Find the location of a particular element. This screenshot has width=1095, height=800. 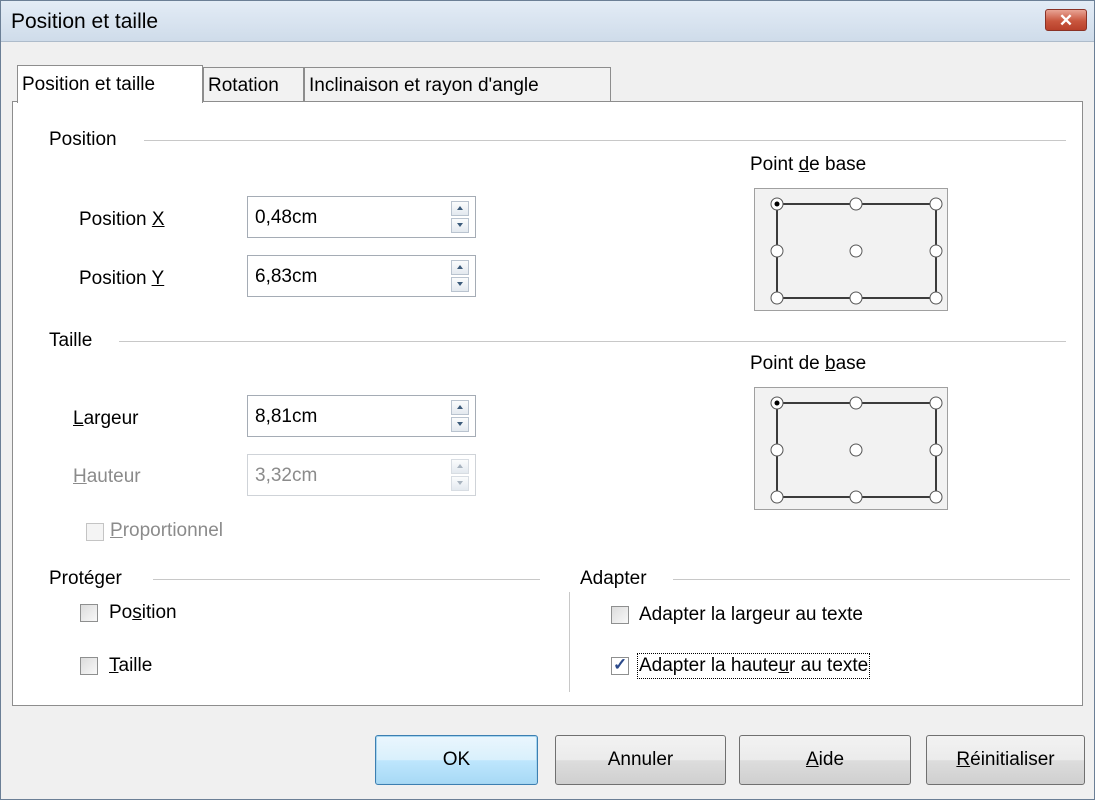

size-base-point-label: Point de base is located at coordinates (808, 363).